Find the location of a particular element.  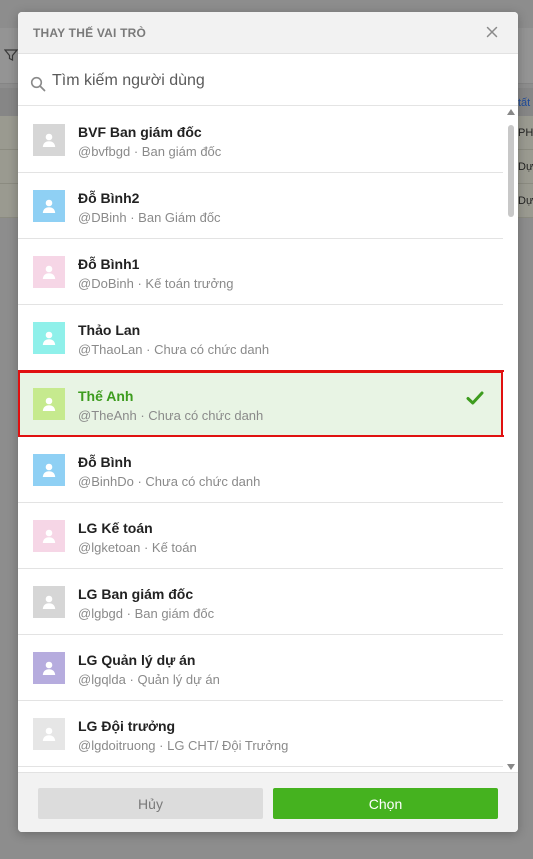

check-icon is located at coordinates (475, 398).